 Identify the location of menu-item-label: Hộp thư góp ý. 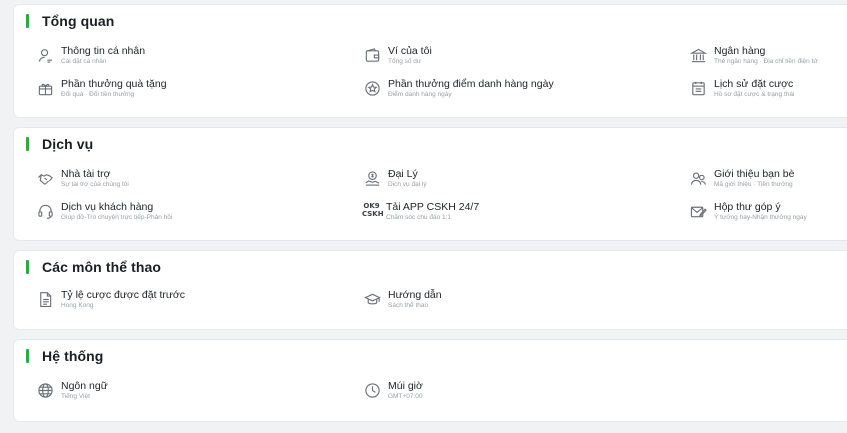
(747, 207).